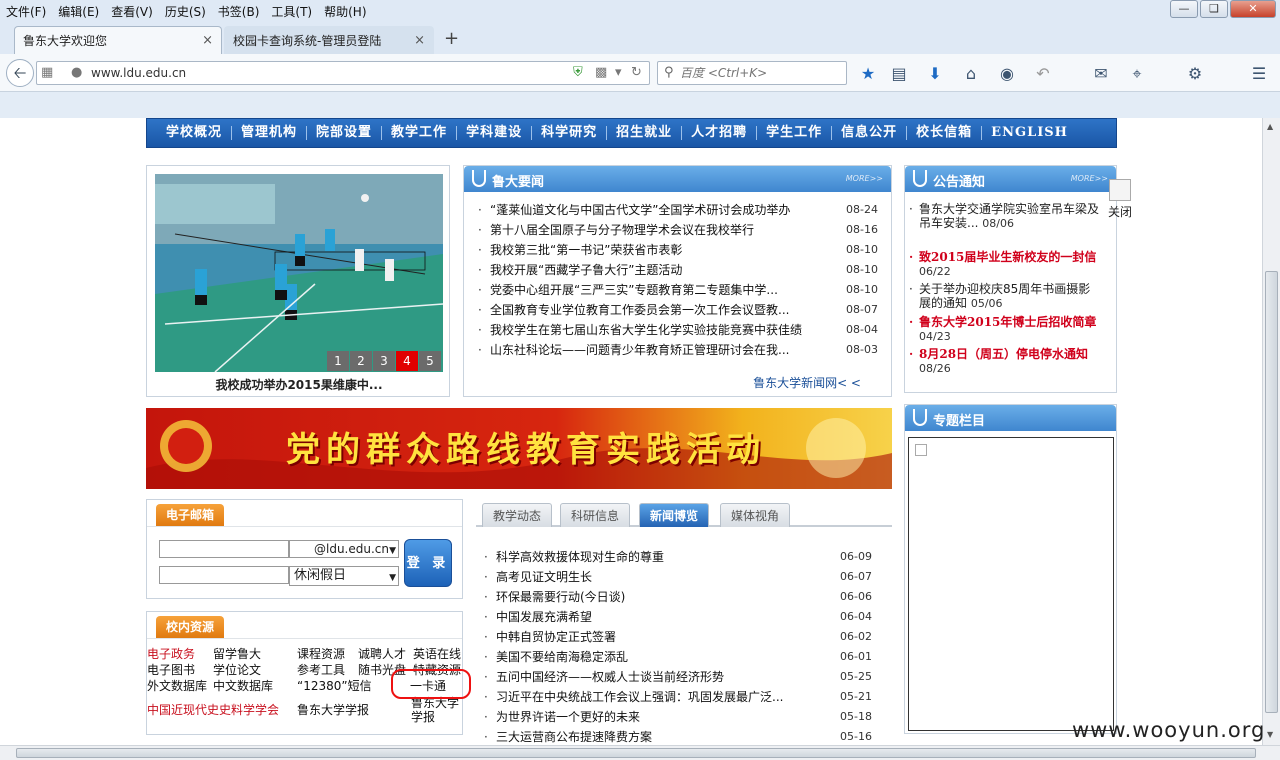 Image resolution: width=1280 pixels, height=760 pixels. Describe the element at coordinates (343, 73) in the screenshot. I see `address-bar: ▦ ● www.ldu.edu.cn ⛨ ▩ ▾ ↻` at that location.